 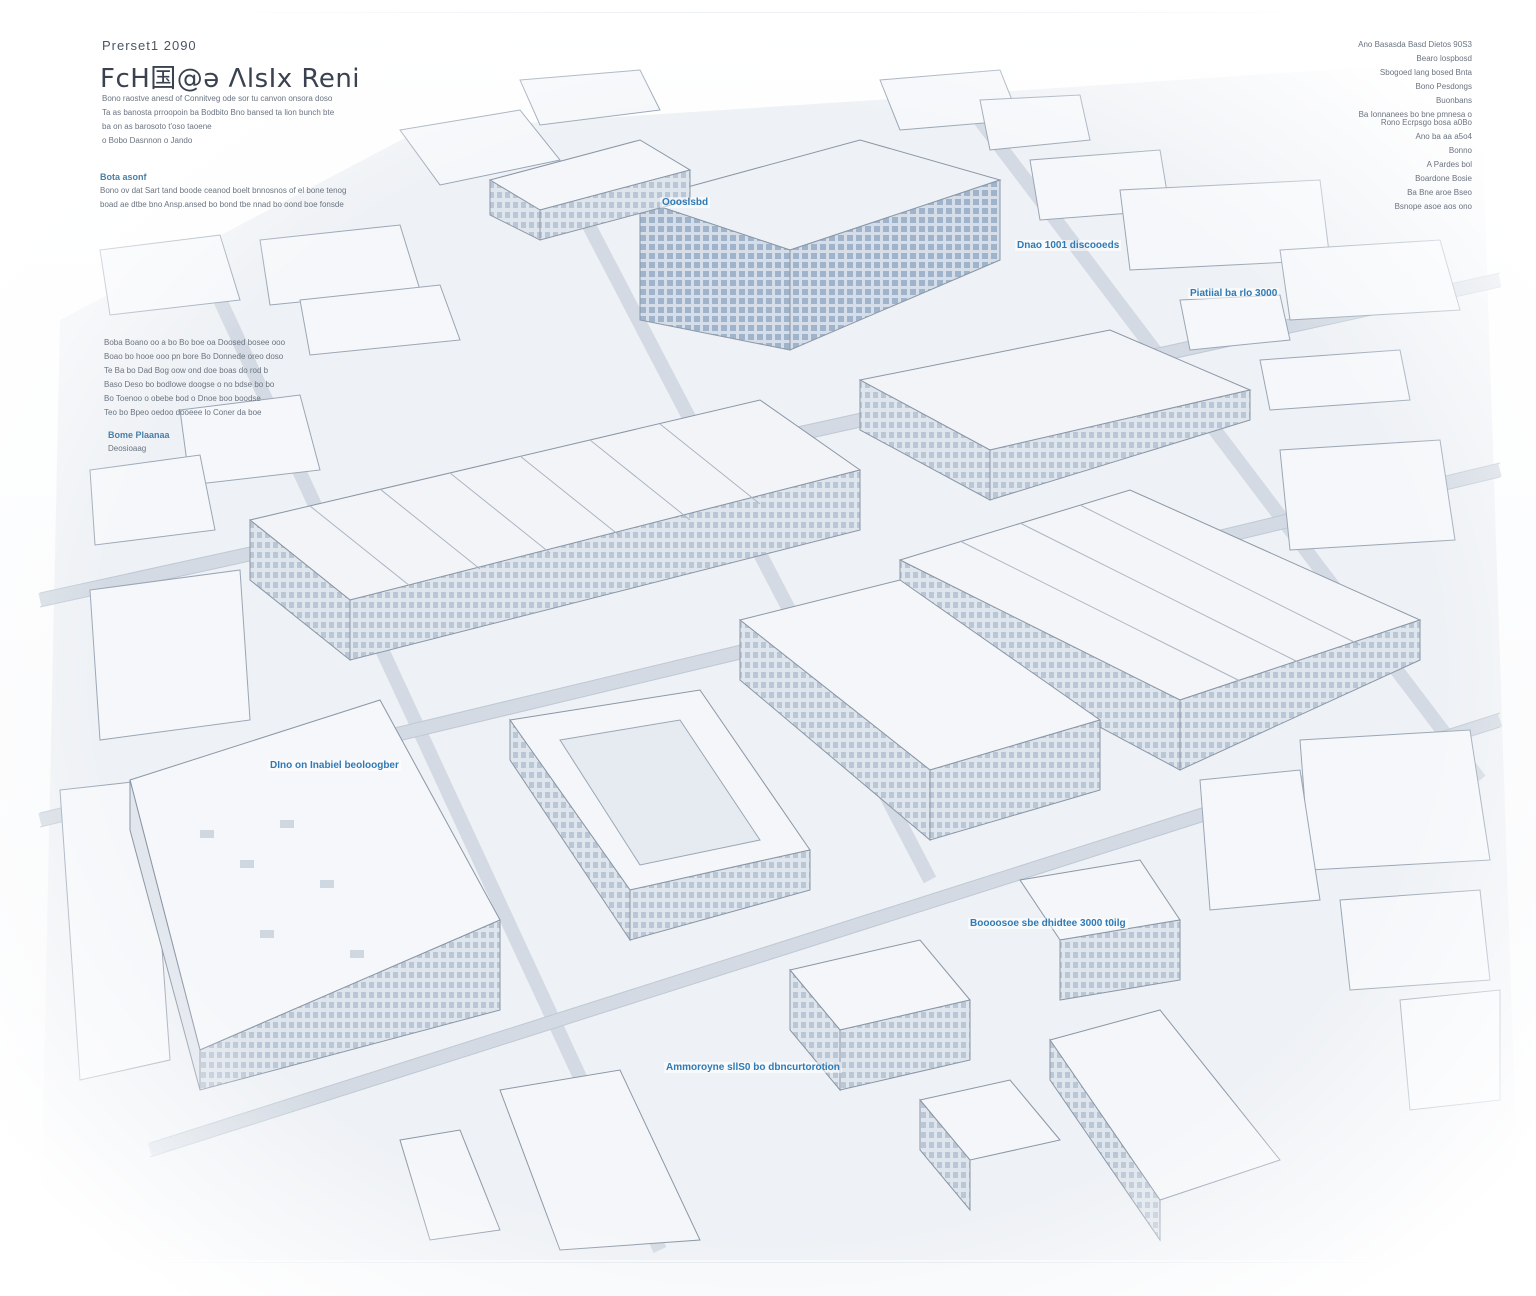 What do you see at coordinates (685, 202) in the screenshot?
I see `callout-tower: Oooslsbd` at bounding box center [685, 202].